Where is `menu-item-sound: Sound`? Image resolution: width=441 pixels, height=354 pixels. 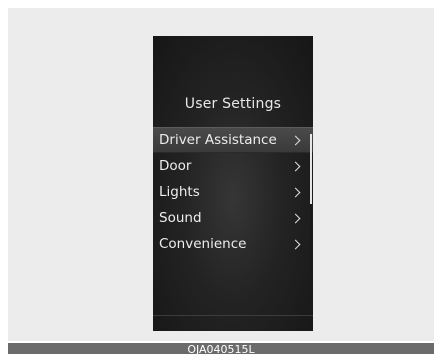 menu-item-sound: Sound is located at coordinates (233, 218).